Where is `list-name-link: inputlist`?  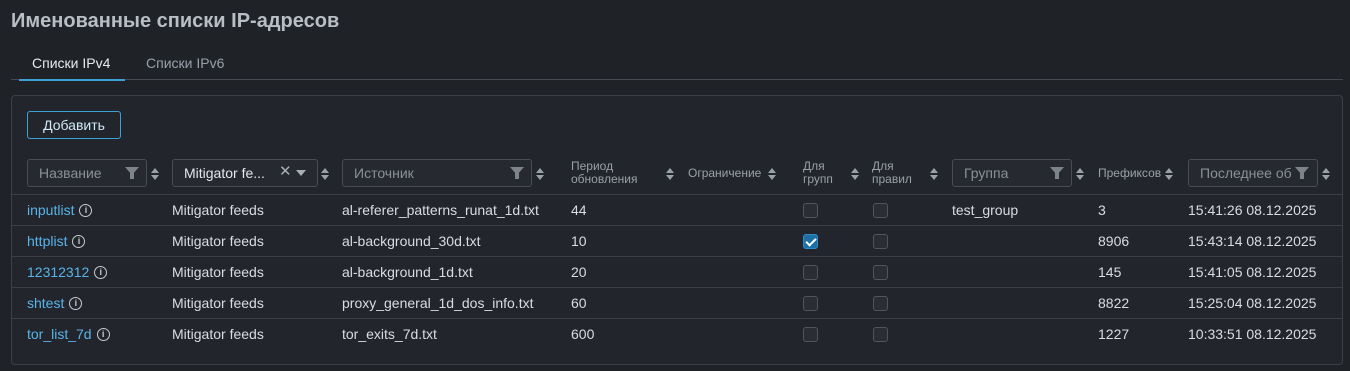
list-name-link: inputlist is located at coordinates (50, 210).